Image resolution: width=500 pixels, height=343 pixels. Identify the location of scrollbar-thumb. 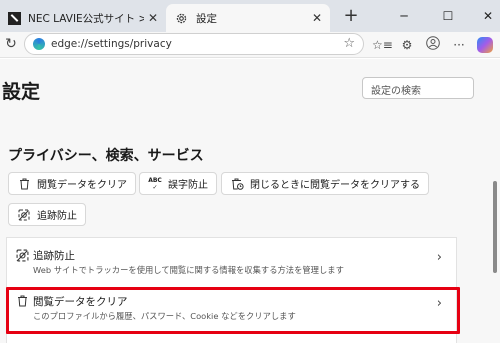
(495, 227).